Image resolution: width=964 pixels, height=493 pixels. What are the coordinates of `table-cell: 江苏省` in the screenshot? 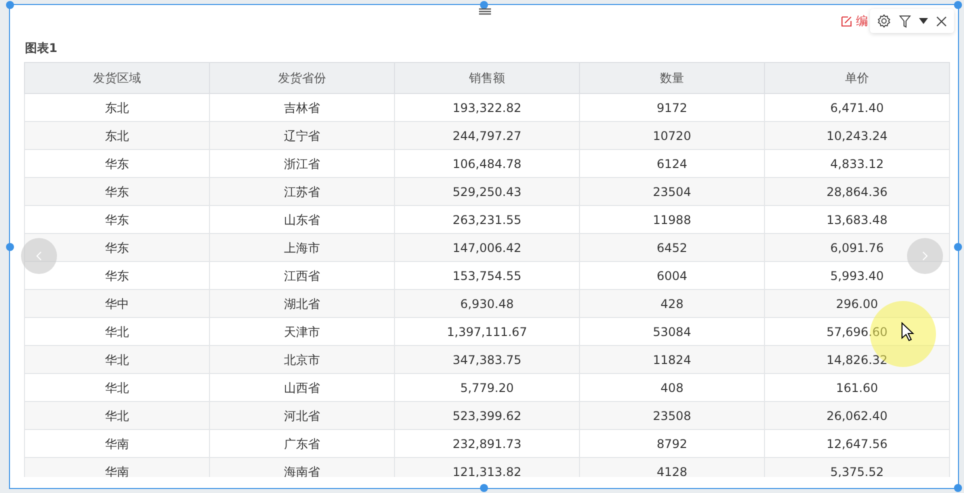 It's located at (302, 192).